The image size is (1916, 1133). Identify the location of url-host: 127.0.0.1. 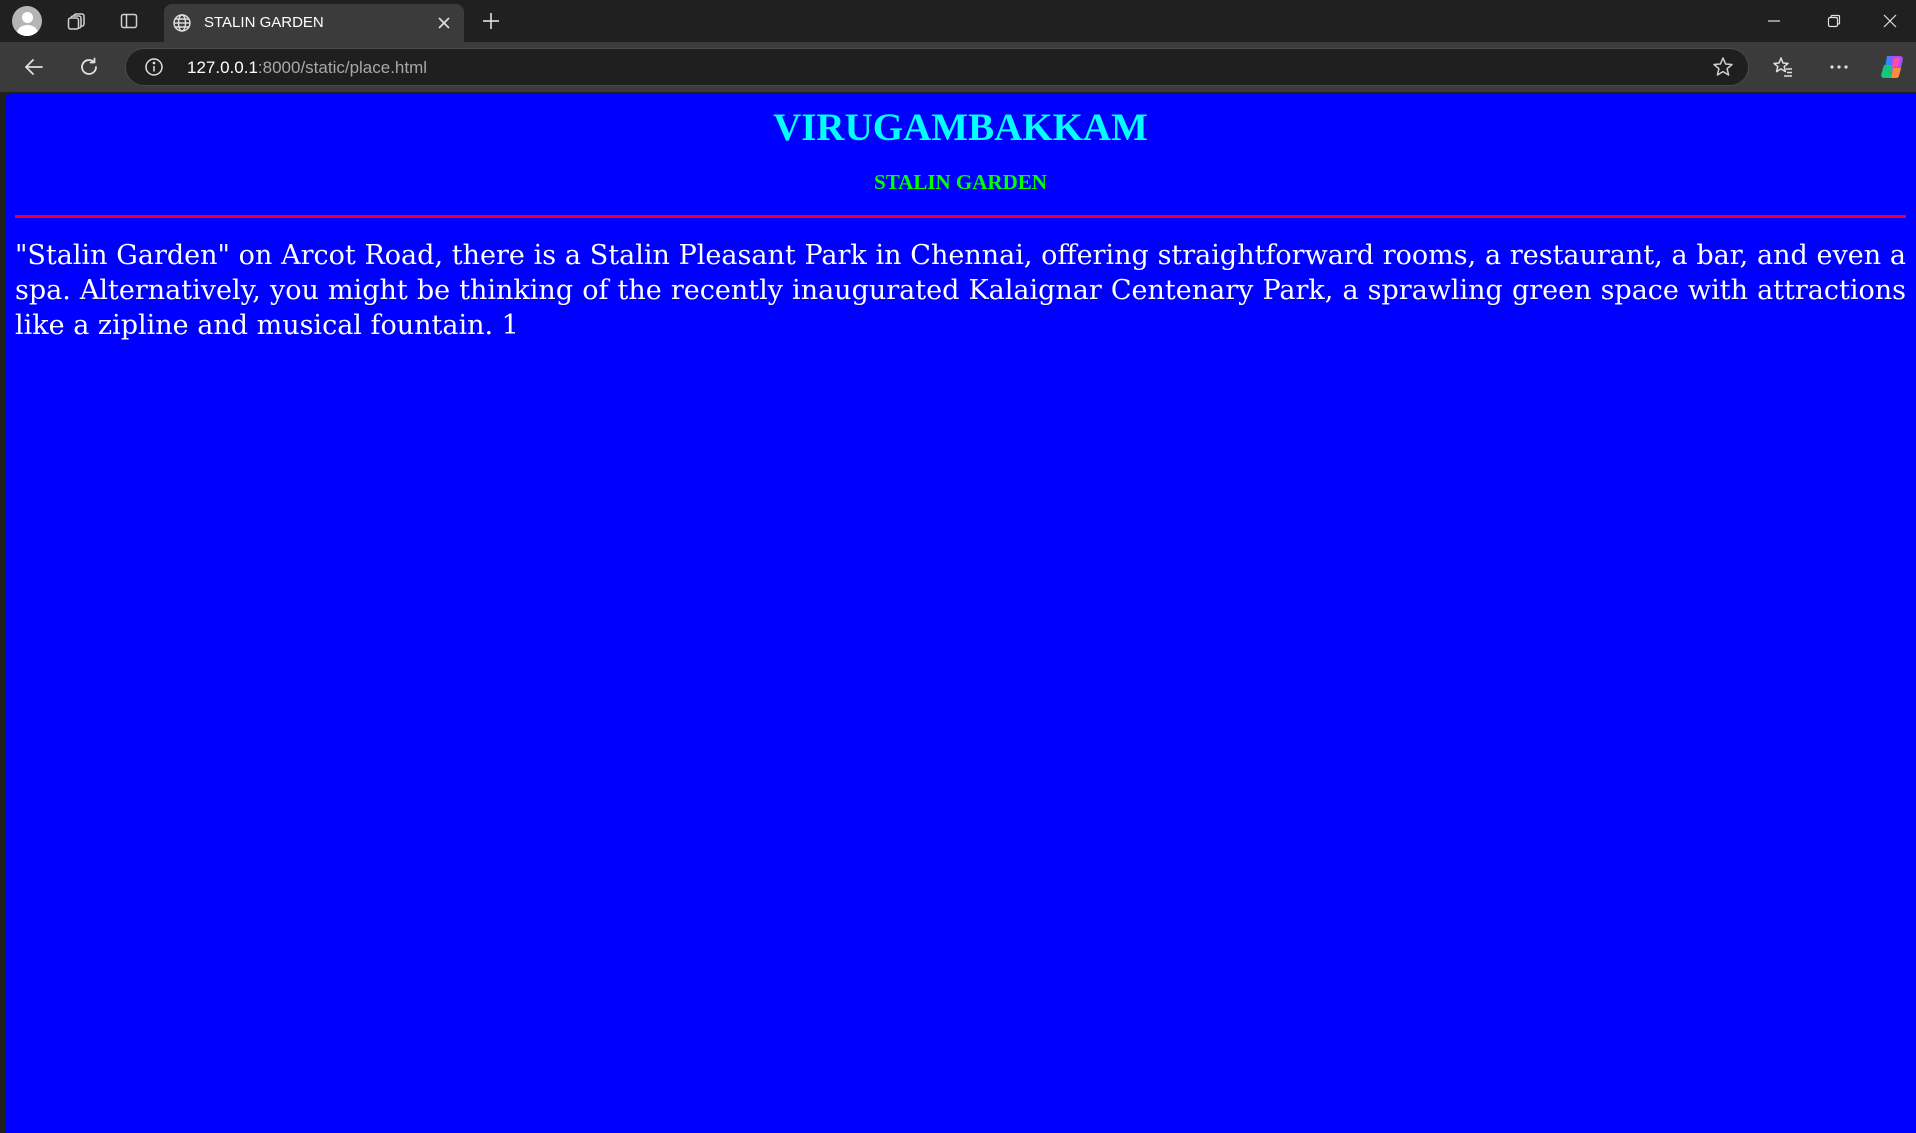
(222, 67).